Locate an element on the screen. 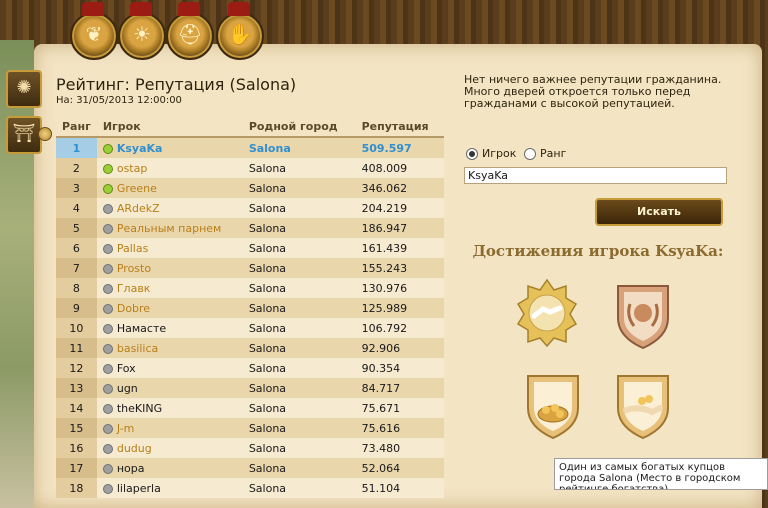 The height and width of the screenshot is (508, 768). table-row: 12 Fox Salona 90.354 is located at coordinates (250, 368).